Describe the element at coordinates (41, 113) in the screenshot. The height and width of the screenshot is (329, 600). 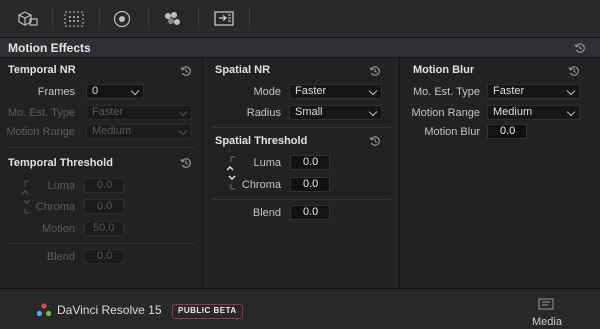
I see `temporal-mo-est-type-label: Mo. Est. Type` at that location.